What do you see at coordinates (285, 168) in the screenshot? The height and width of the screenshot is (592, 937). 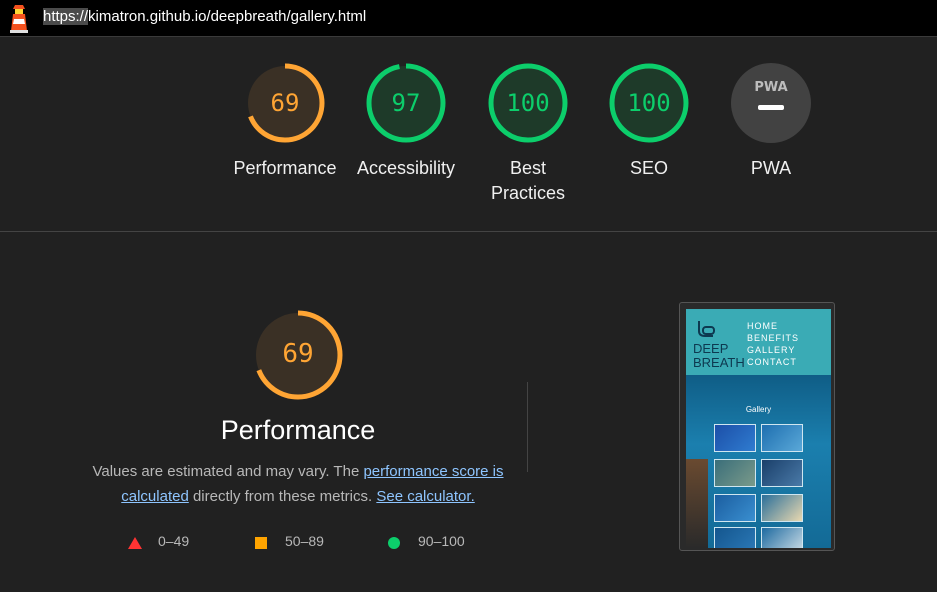 I see `performance-label: Performance` at bounding box center [285, 168].